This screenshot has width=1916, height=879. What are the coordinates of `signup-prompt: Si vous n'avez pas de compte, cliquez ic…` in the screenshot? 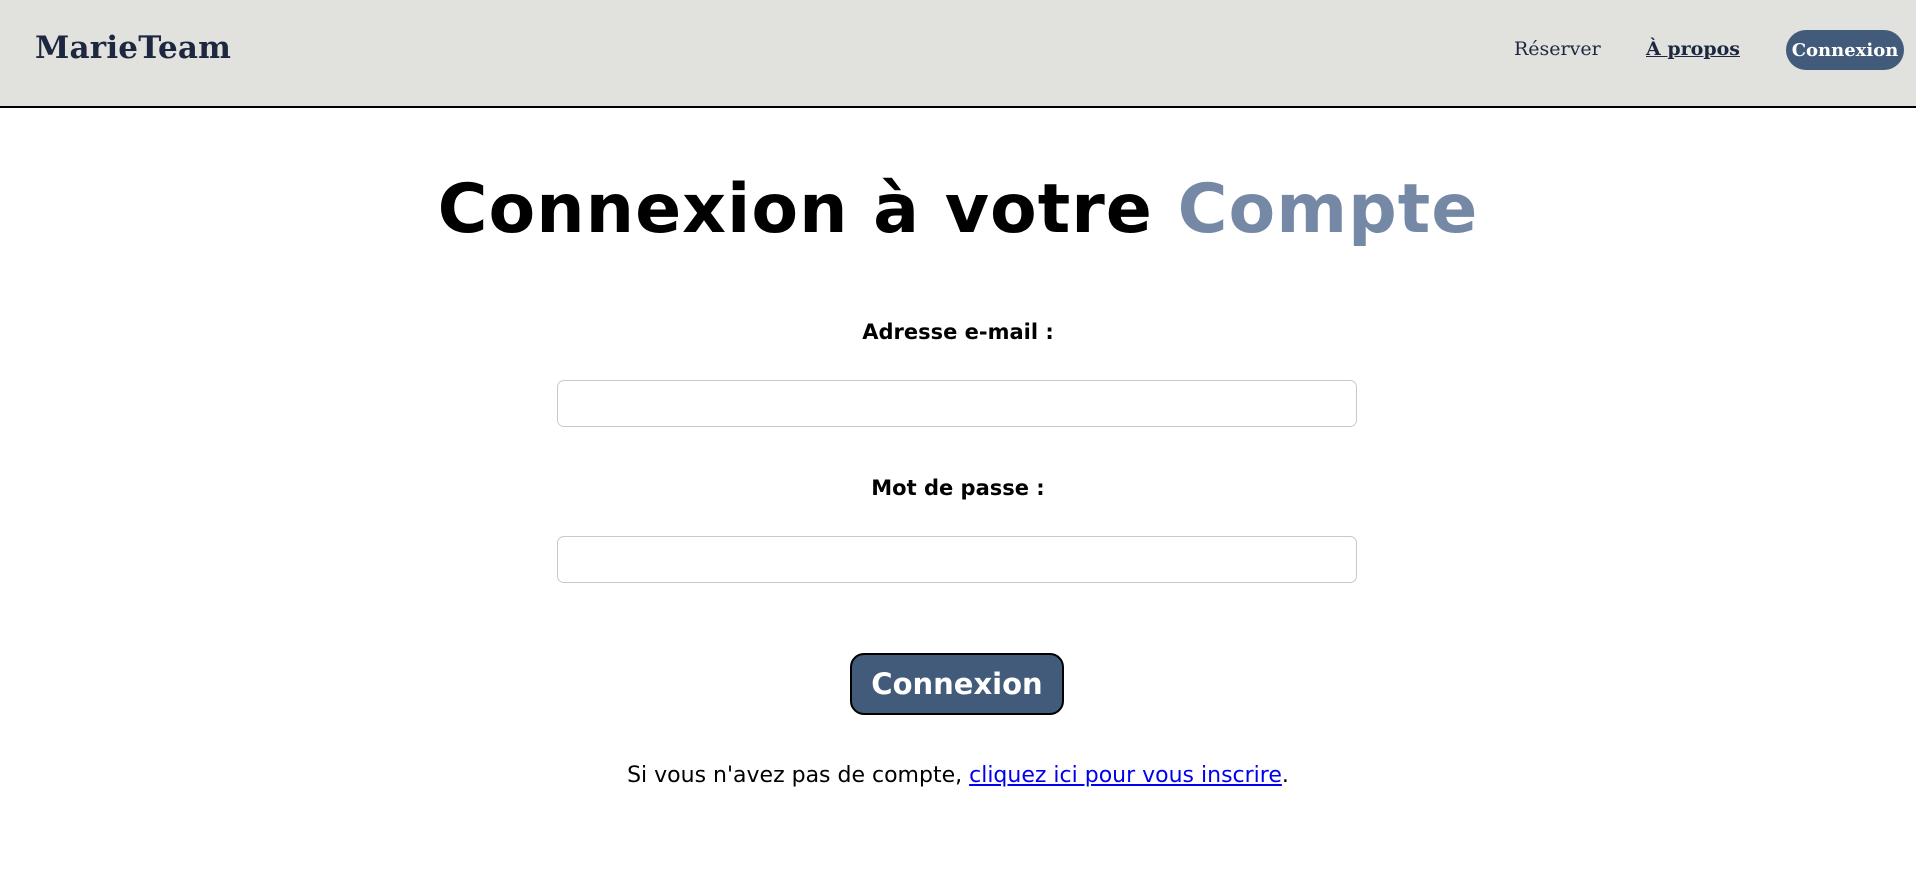 It's located at (958, 775).